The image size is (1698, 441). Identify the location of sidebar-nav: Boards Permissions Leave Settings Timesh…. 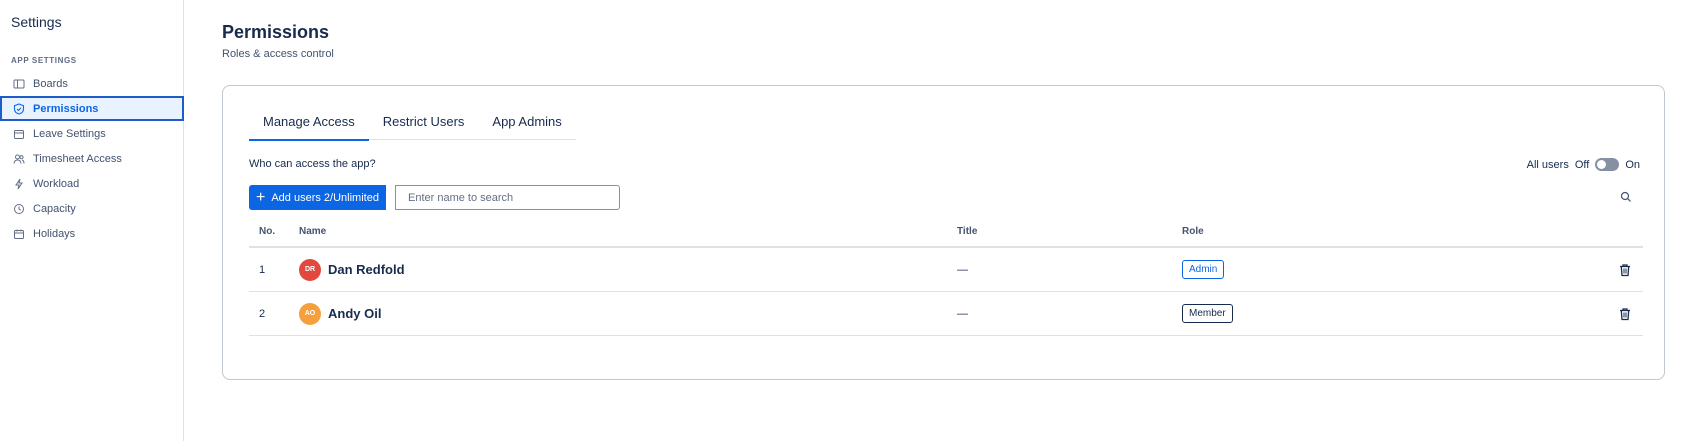
(92, 158).